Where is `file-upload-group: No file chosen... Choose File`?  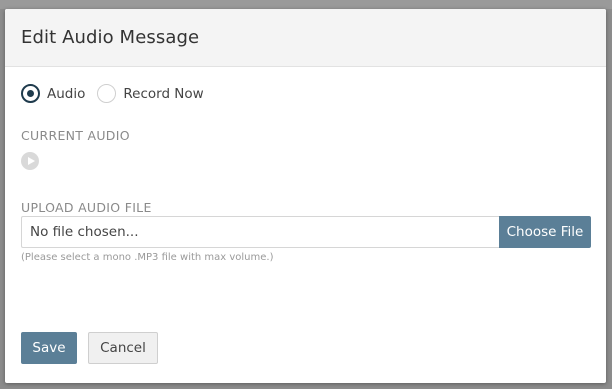 file-upload-group: No file chosen... Choose File is located at coordinates (306, 232).